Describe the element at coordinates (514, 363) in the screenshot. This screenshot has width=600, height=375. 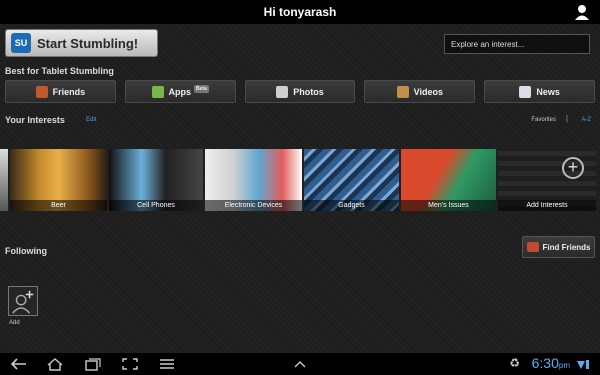
I see `recycle-icon: ♻` at that location.